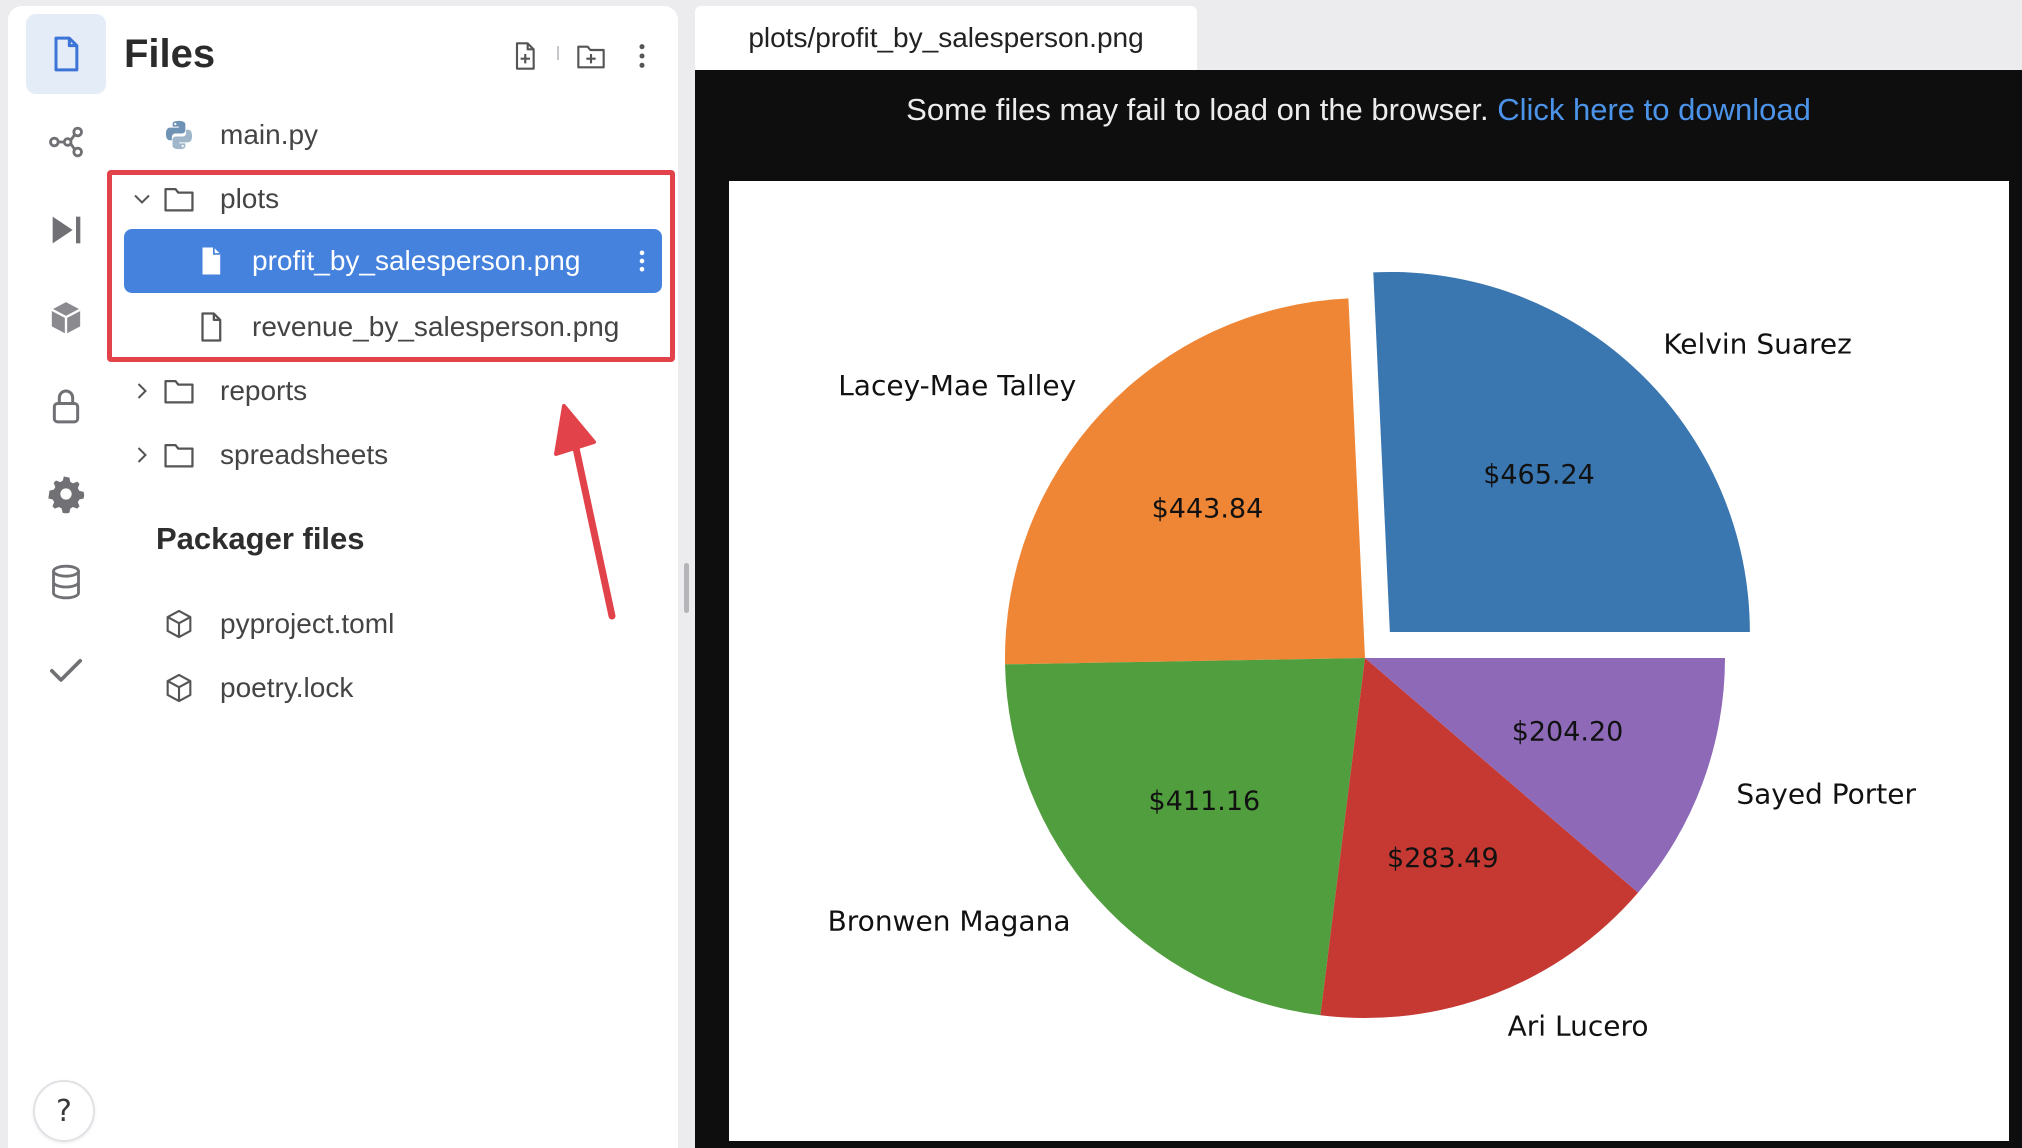 The image size is (2022, 1148). I want to click on tree-item-poetry-lock: poetry.lock, so click(390, 688).